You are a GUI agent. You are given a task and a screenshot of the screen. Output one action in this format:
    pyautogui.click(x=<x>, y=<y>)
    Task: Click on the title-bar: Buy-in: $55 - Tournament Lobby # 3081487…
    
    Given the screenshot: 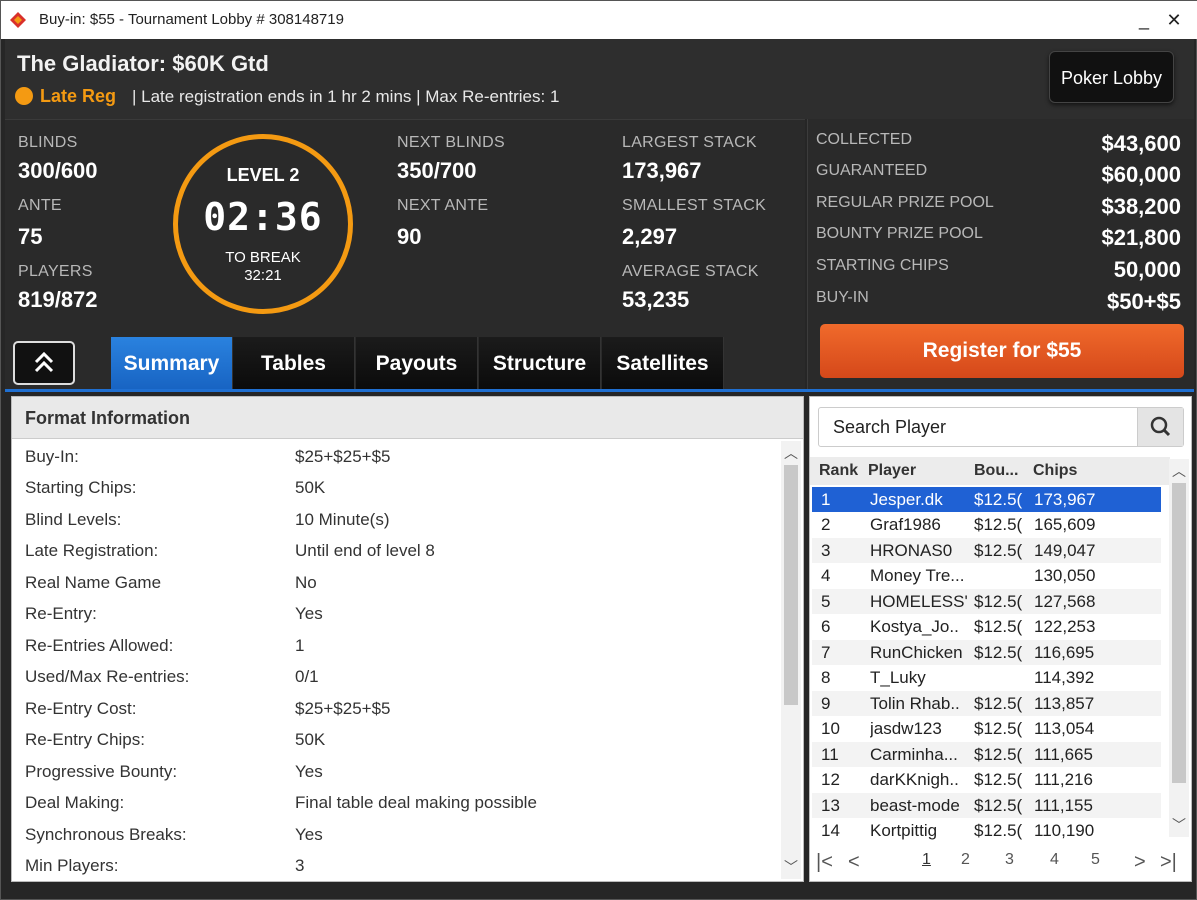 What is the action you would take?
    pyautogui.click(x=599, y=20)
    